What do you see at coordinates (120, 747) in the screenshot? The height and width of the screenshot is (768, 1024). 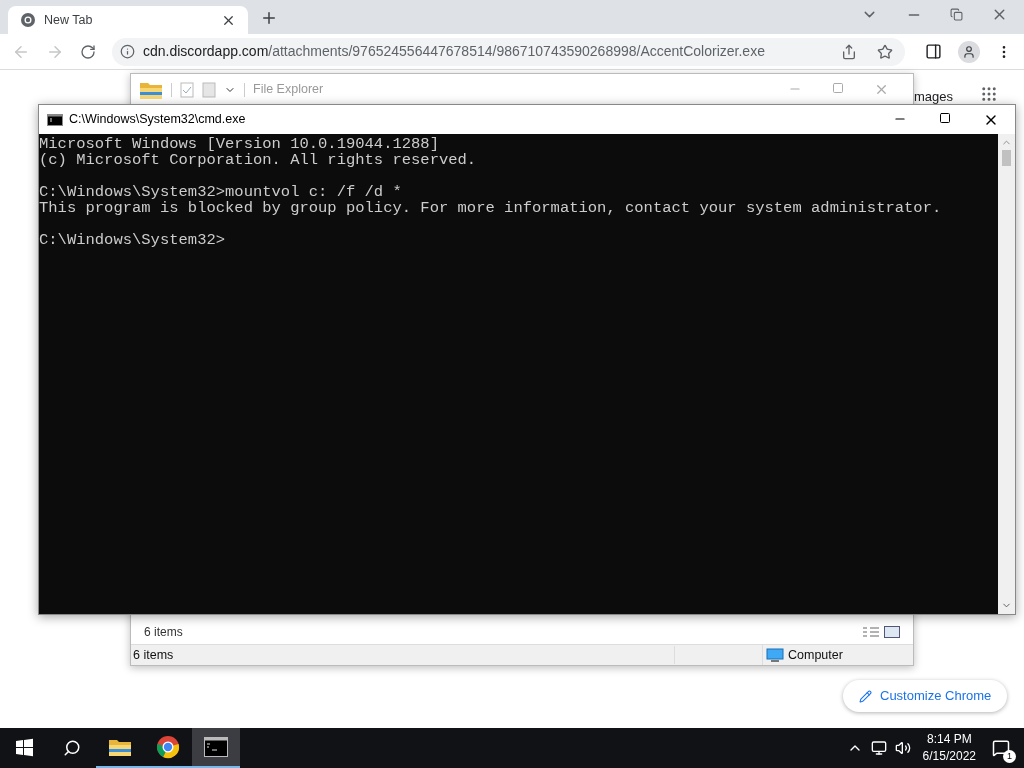 I see `folder-icon` at bounding box center [120, 747].